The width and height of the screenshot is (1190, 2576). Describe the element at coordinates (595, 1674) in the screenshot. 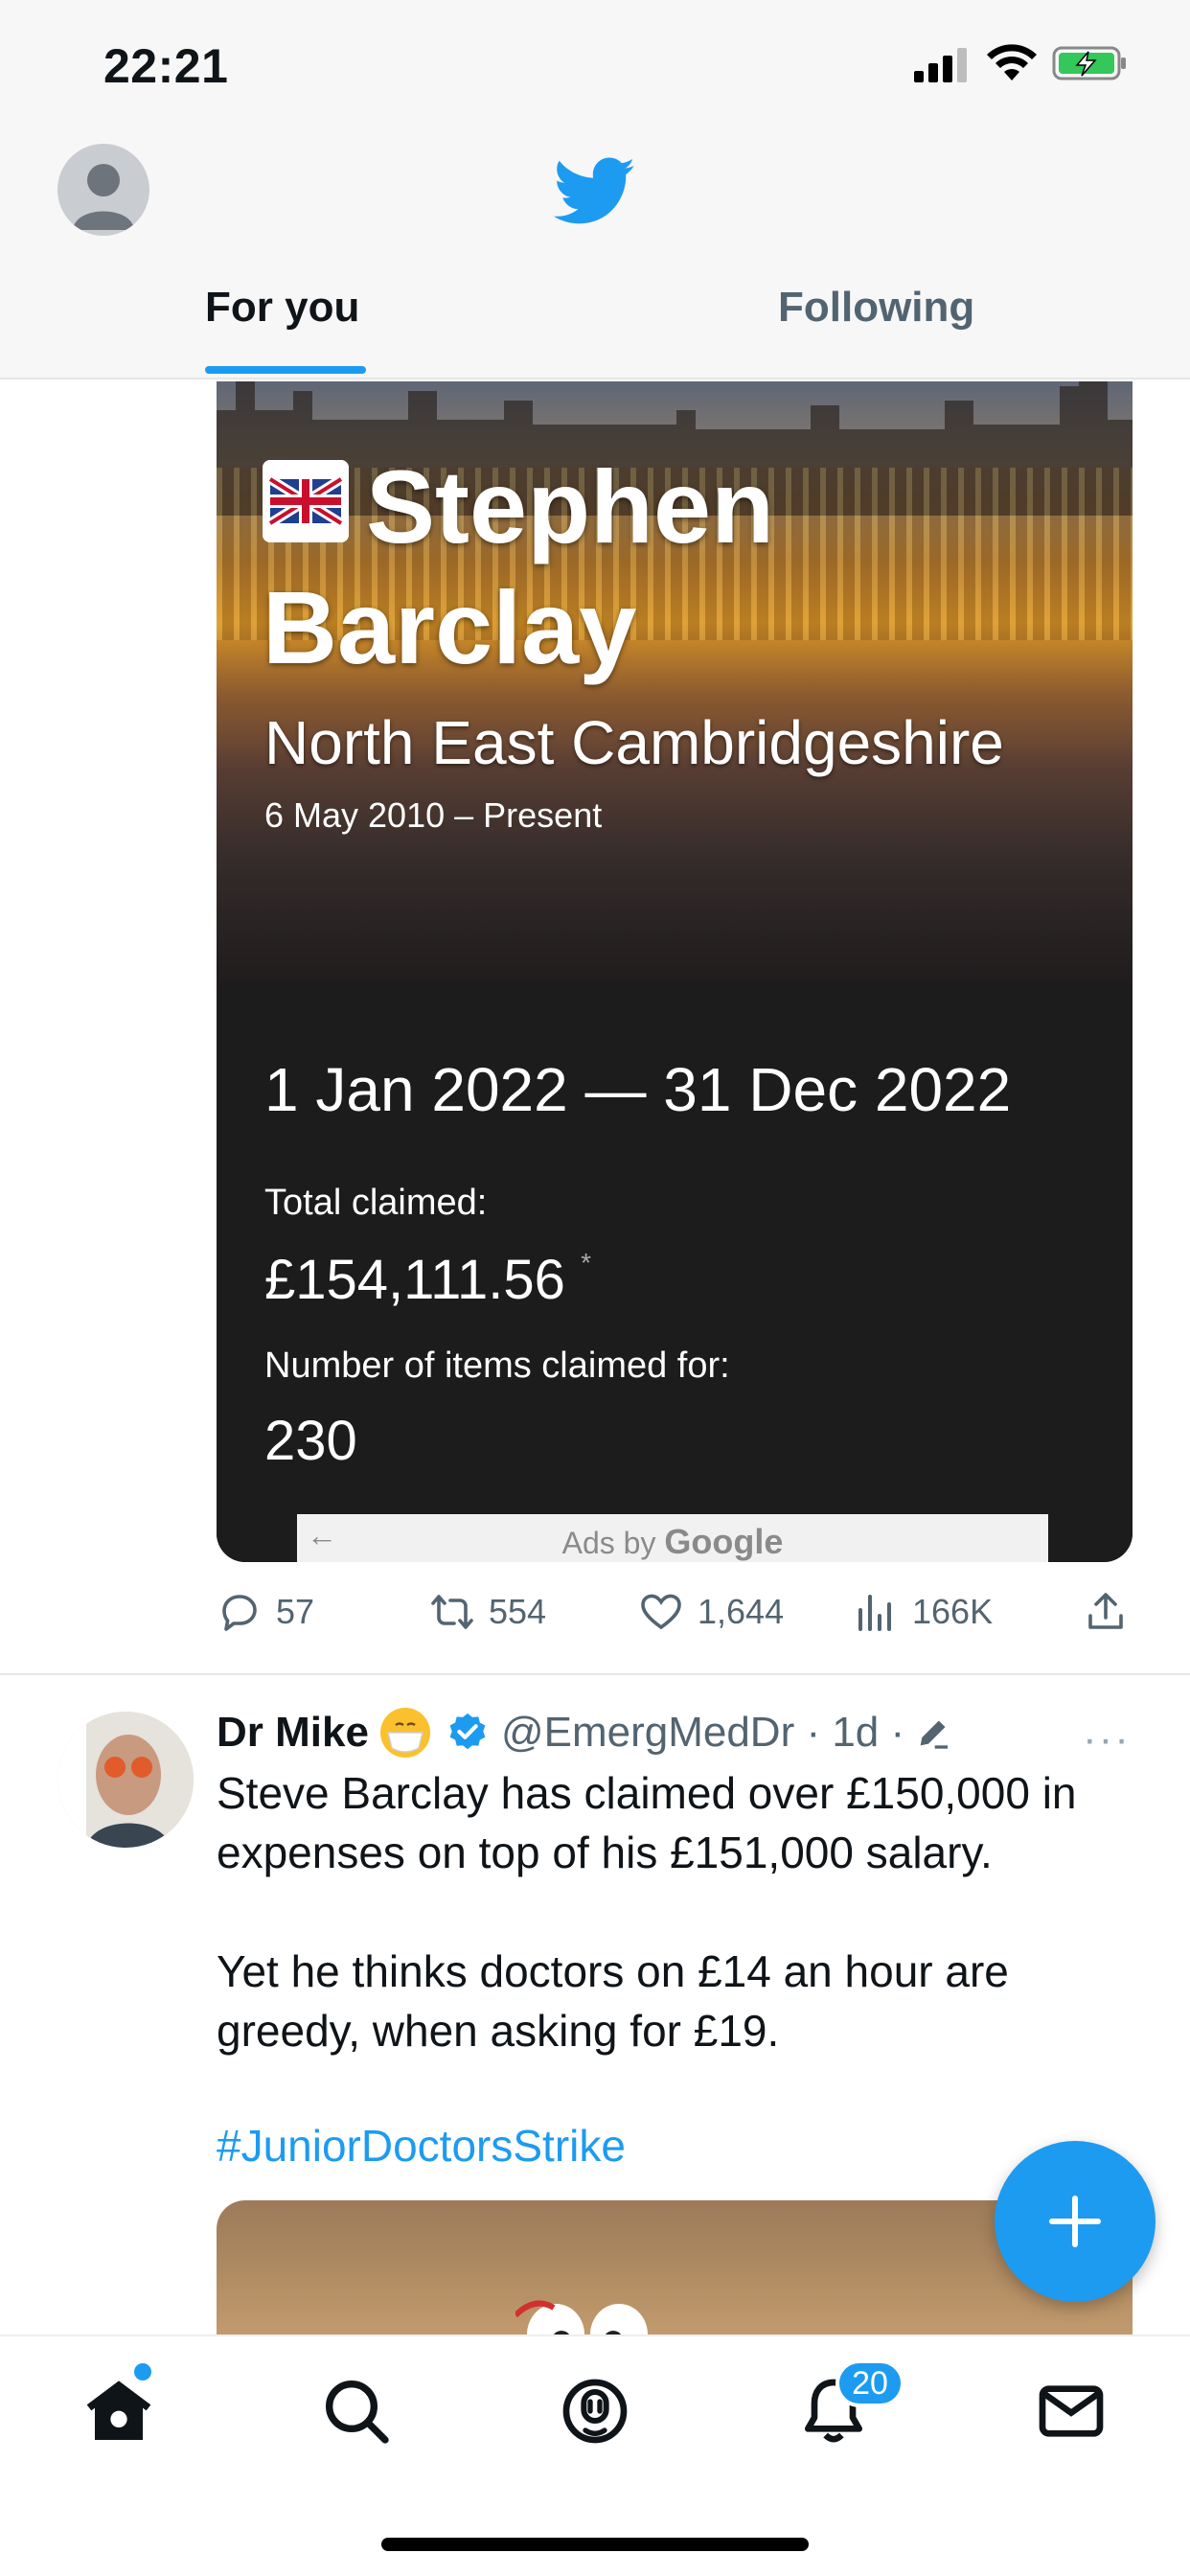

I see `tweet-divider` at that location.